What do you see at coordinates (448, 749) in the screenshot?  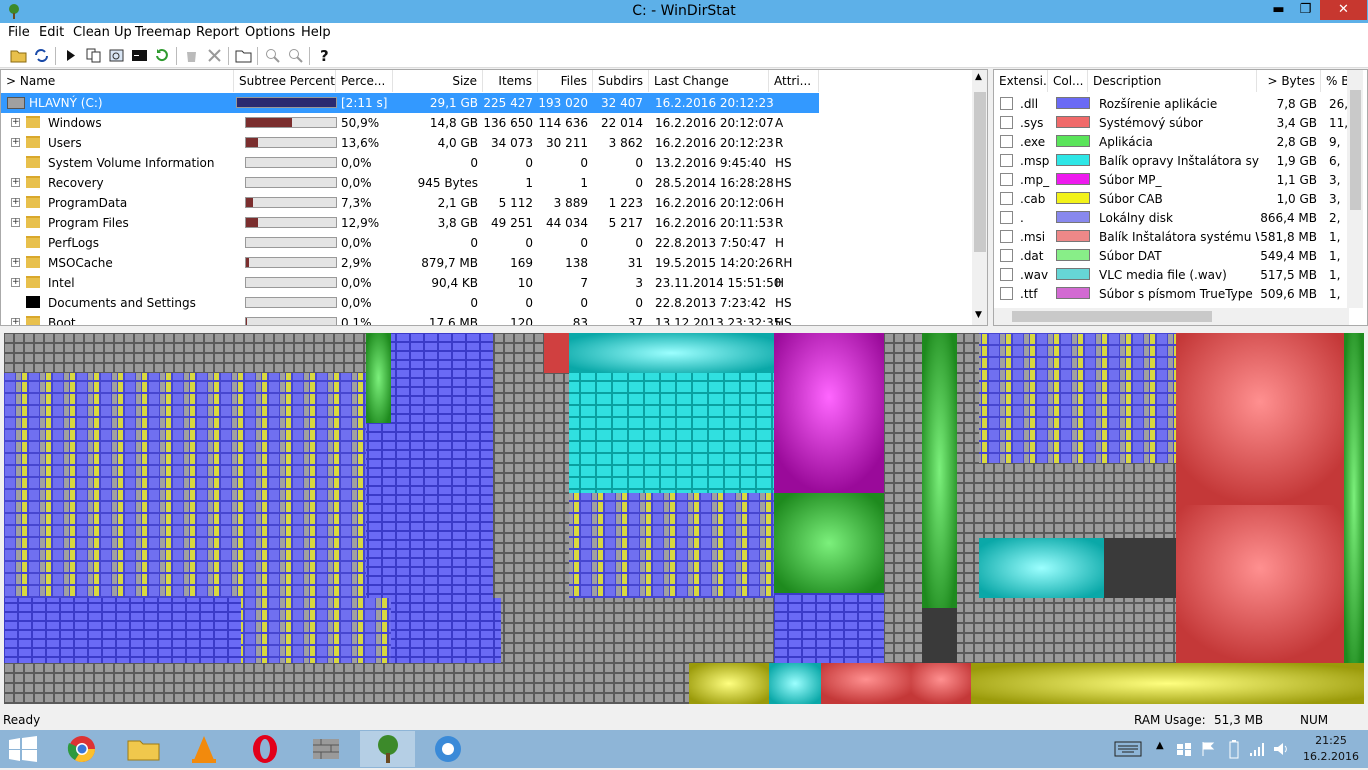 I see `network-app-taskbar-icon` at bounding box center [448, 749].